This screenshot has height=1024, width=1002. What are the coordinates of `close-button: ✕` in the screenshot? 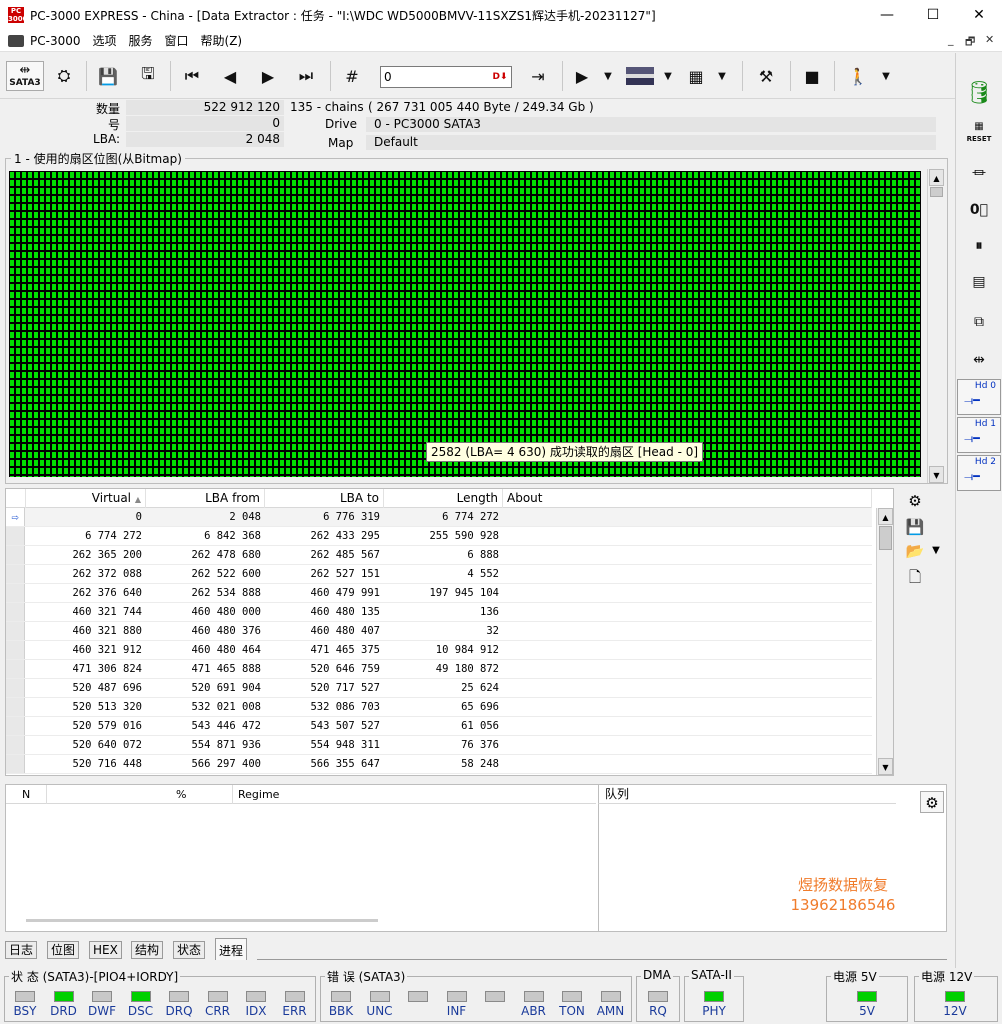 It's located at (979, 15).